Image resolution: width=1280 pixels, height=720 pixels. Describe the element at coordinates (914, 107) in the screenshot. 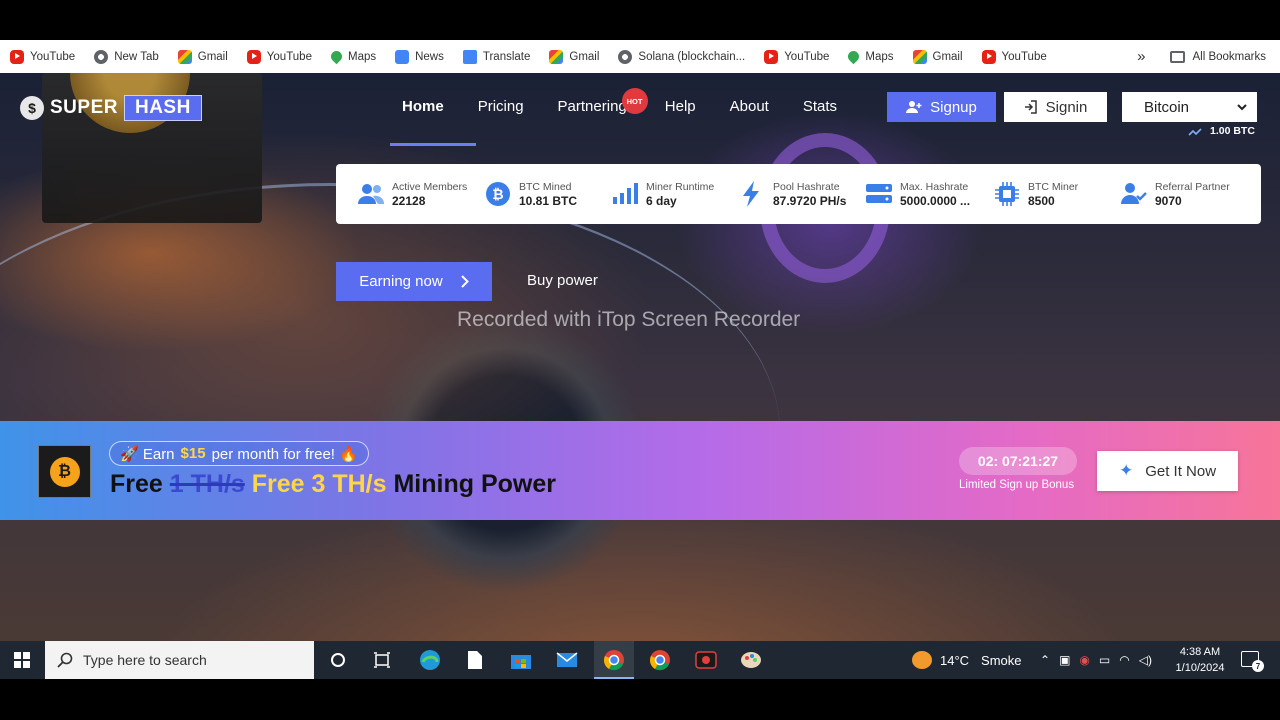

I see `user-plus-icon` at that location.